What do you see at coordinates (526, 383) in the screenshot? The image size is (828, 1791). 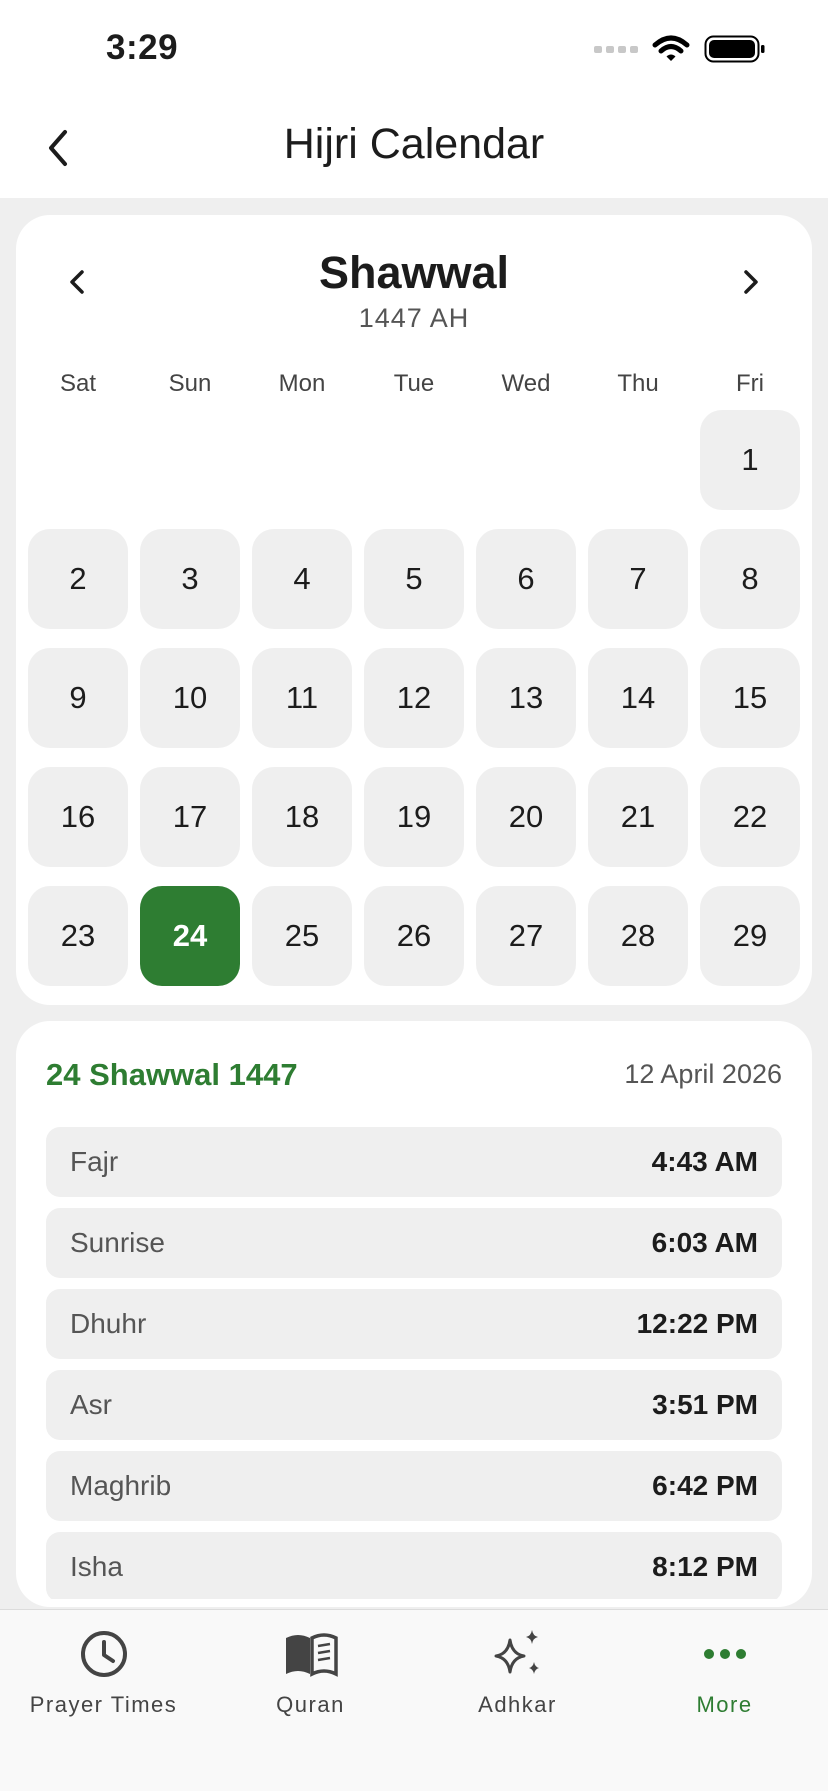 I see `weekday-label: Wed` at bounding box center [526, 383].